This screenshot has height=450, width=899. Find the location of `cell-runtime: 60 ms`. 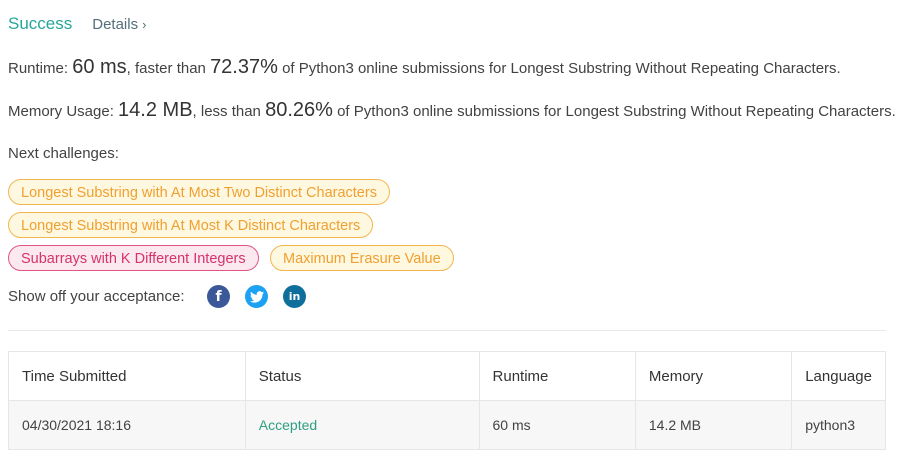

cell-runtime: 60 ms is located at coordinates (557, 425).